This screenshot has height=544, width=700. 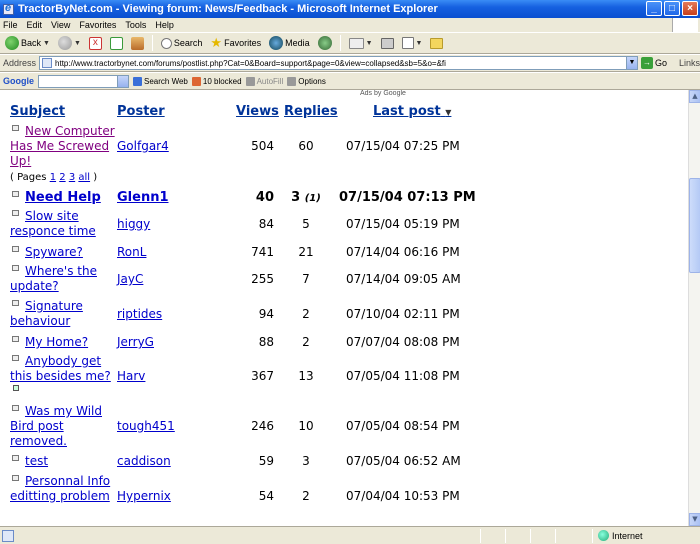 What do you see at coordinates (166, 43) in the screenshot?
I see `search-icon` at bounding box center [166, 43].